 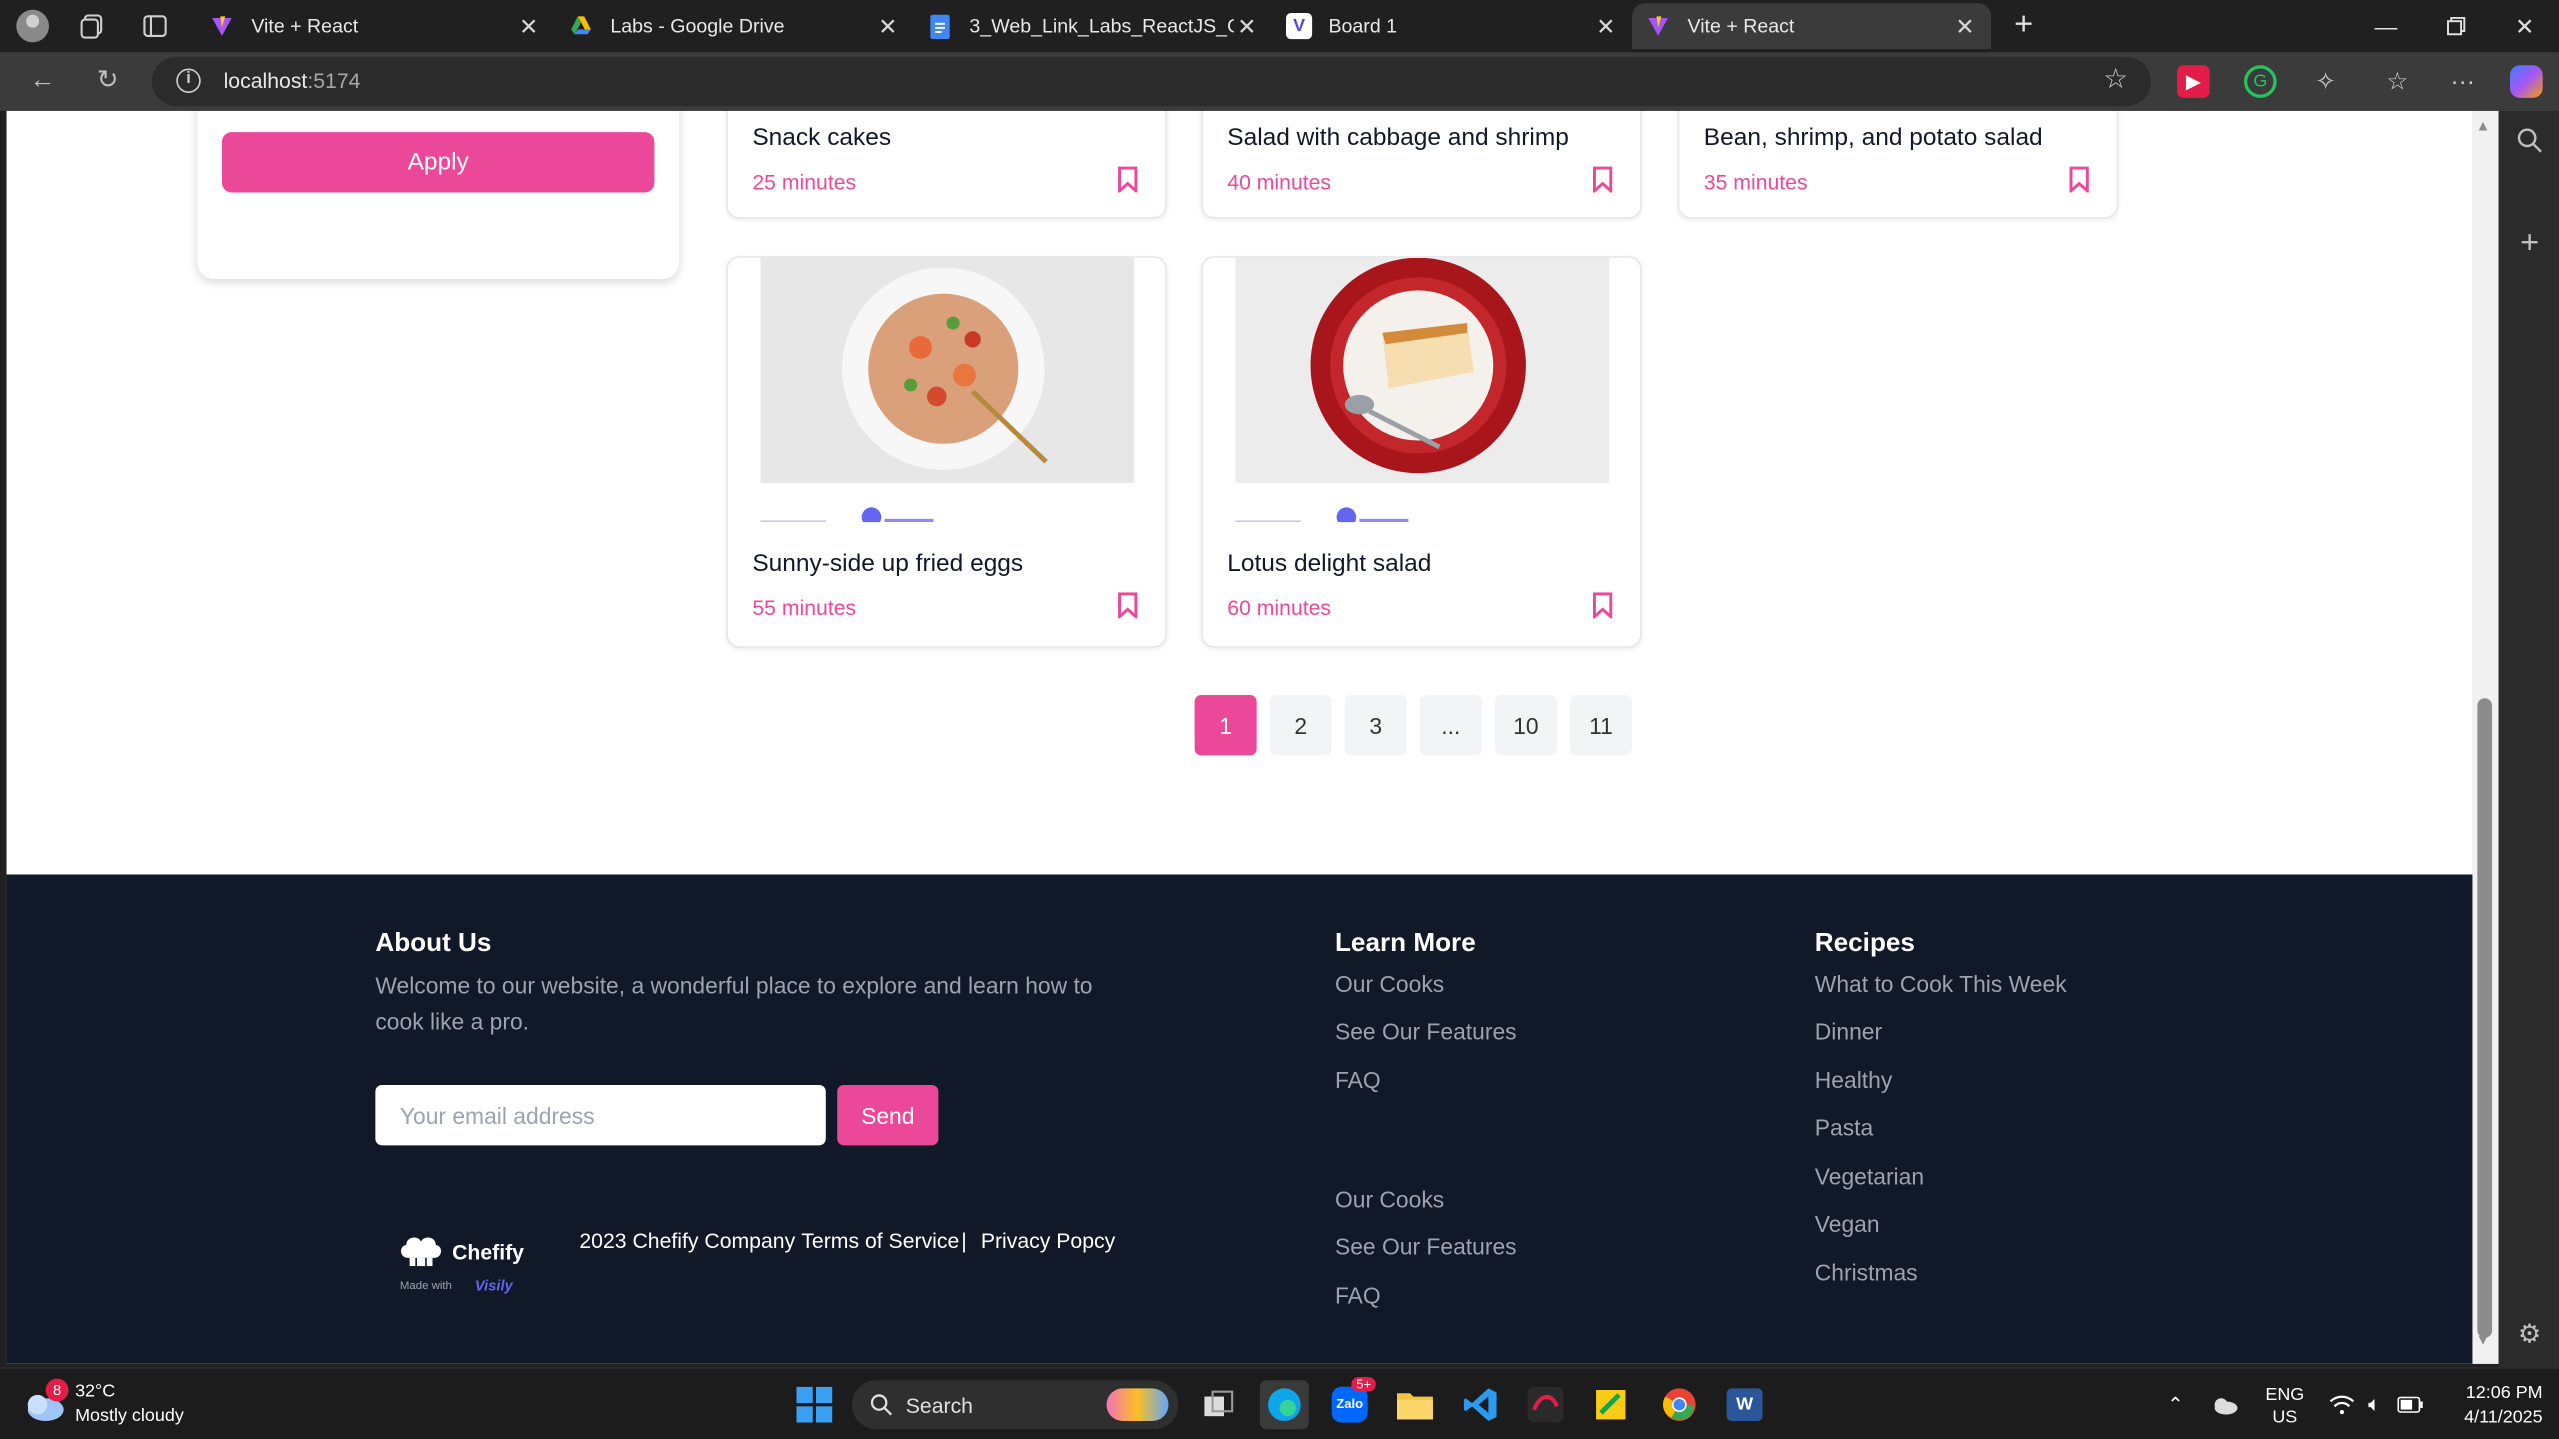 What do you see at coordinates (888, 1115) in the screenshot?
I see `send-button: Send` at bounding box center [888, 1115].